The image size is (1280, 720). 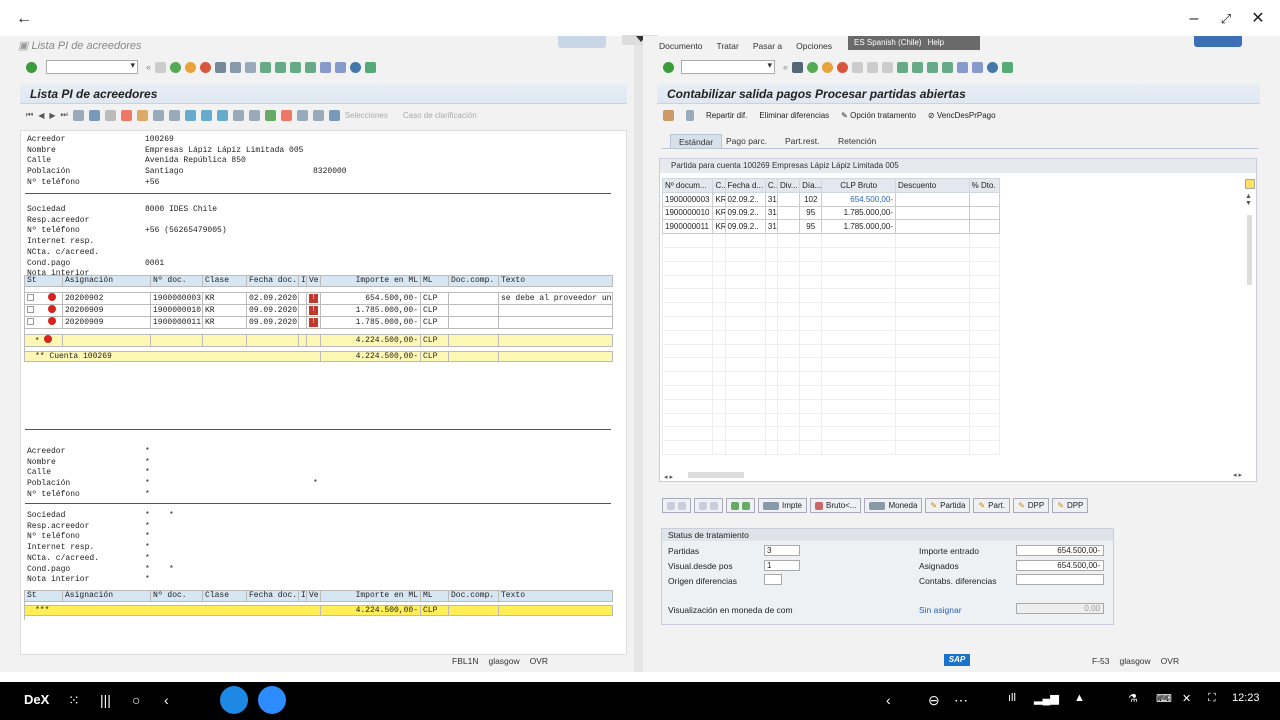 What do you see at coordinates (313, 596) in the screenshot?
I see `column-header: Ve` at bounding box center [313, 596].